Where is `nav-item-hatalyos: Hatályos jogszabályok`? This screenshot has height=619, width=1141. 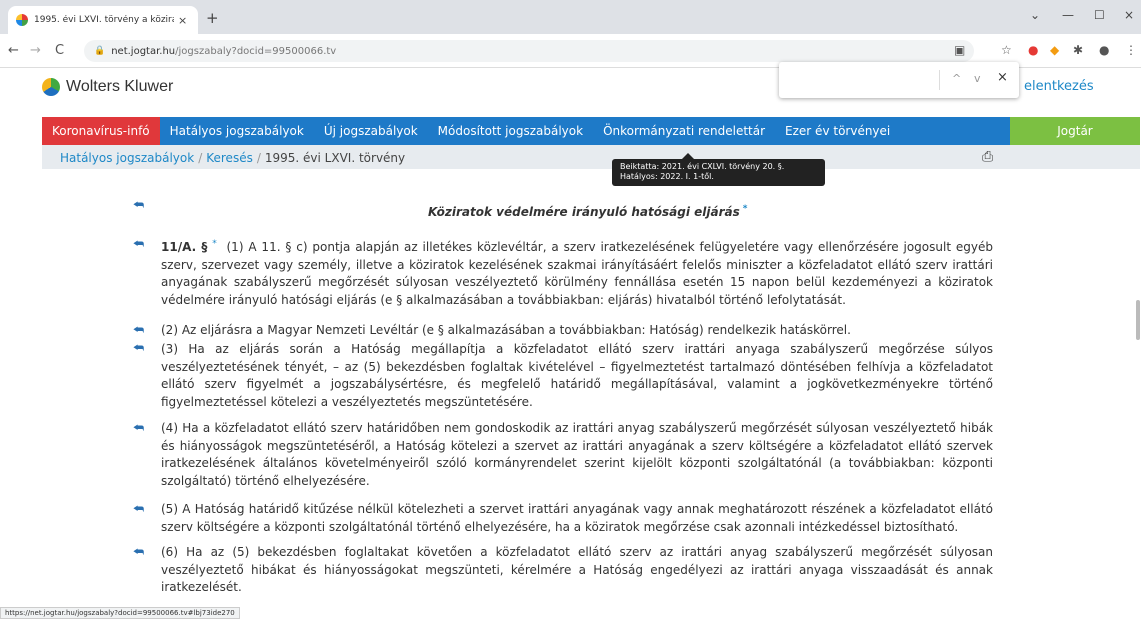
nav-item-hatalyos: Hatályos jogszabályok is located at coordinates (237, 131).